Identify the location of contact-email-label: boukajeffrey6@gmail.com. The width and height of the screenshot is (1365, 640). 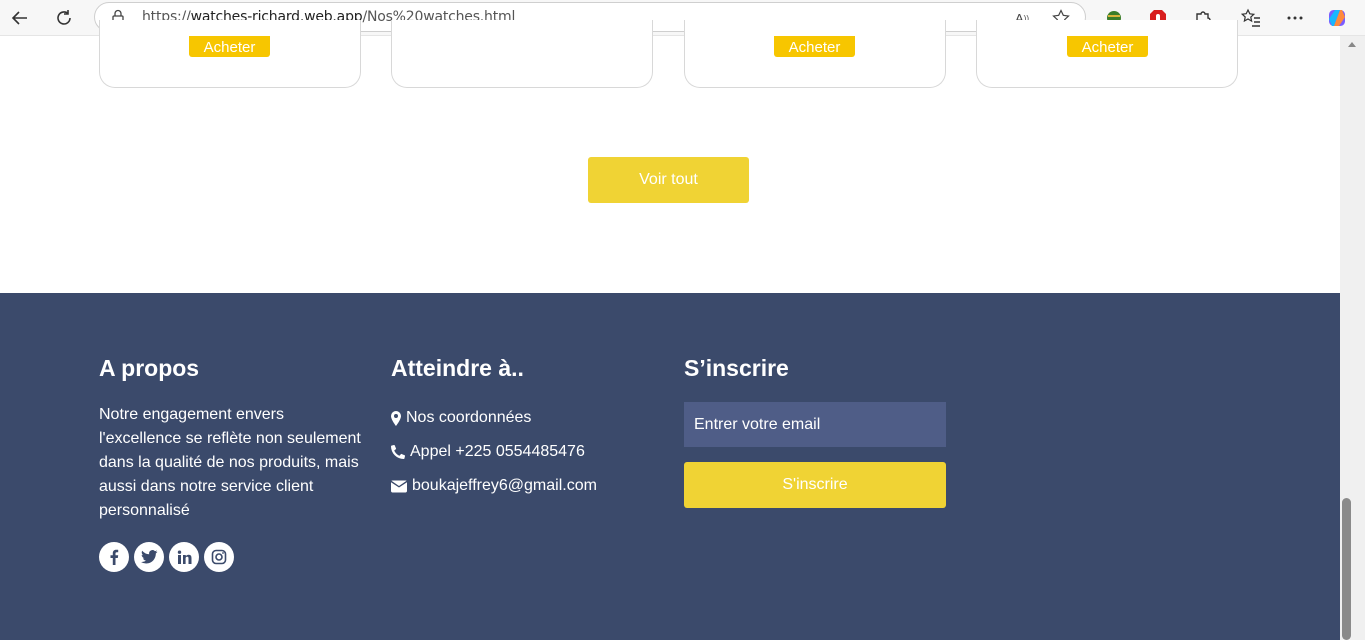
(504, 485).